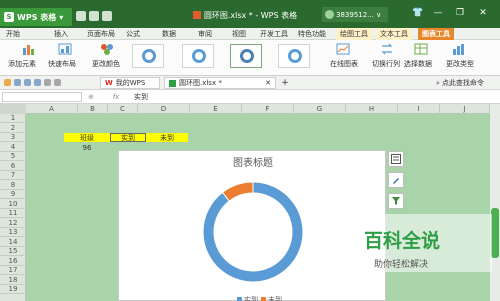  I want to click on tab-special: 特色功能, so click(312, 34).